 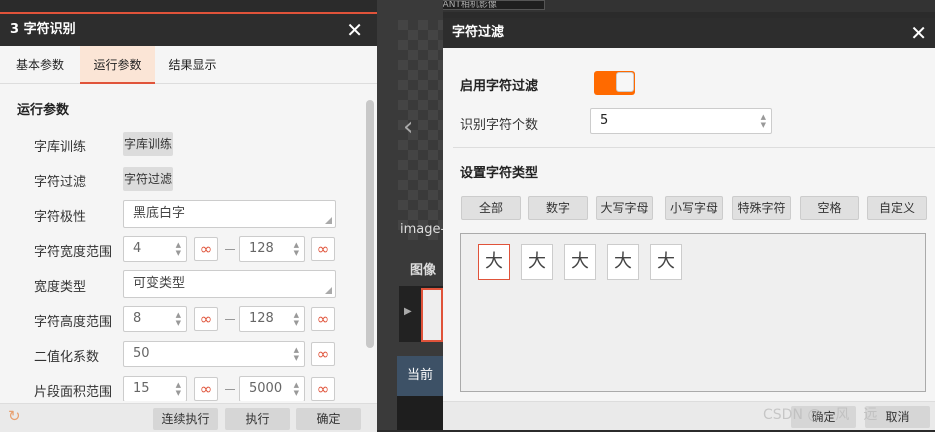 What do you see at coordinates (604, 120) in the screenshot?
I see `count-value: 5` at bounding box center [604, 120].